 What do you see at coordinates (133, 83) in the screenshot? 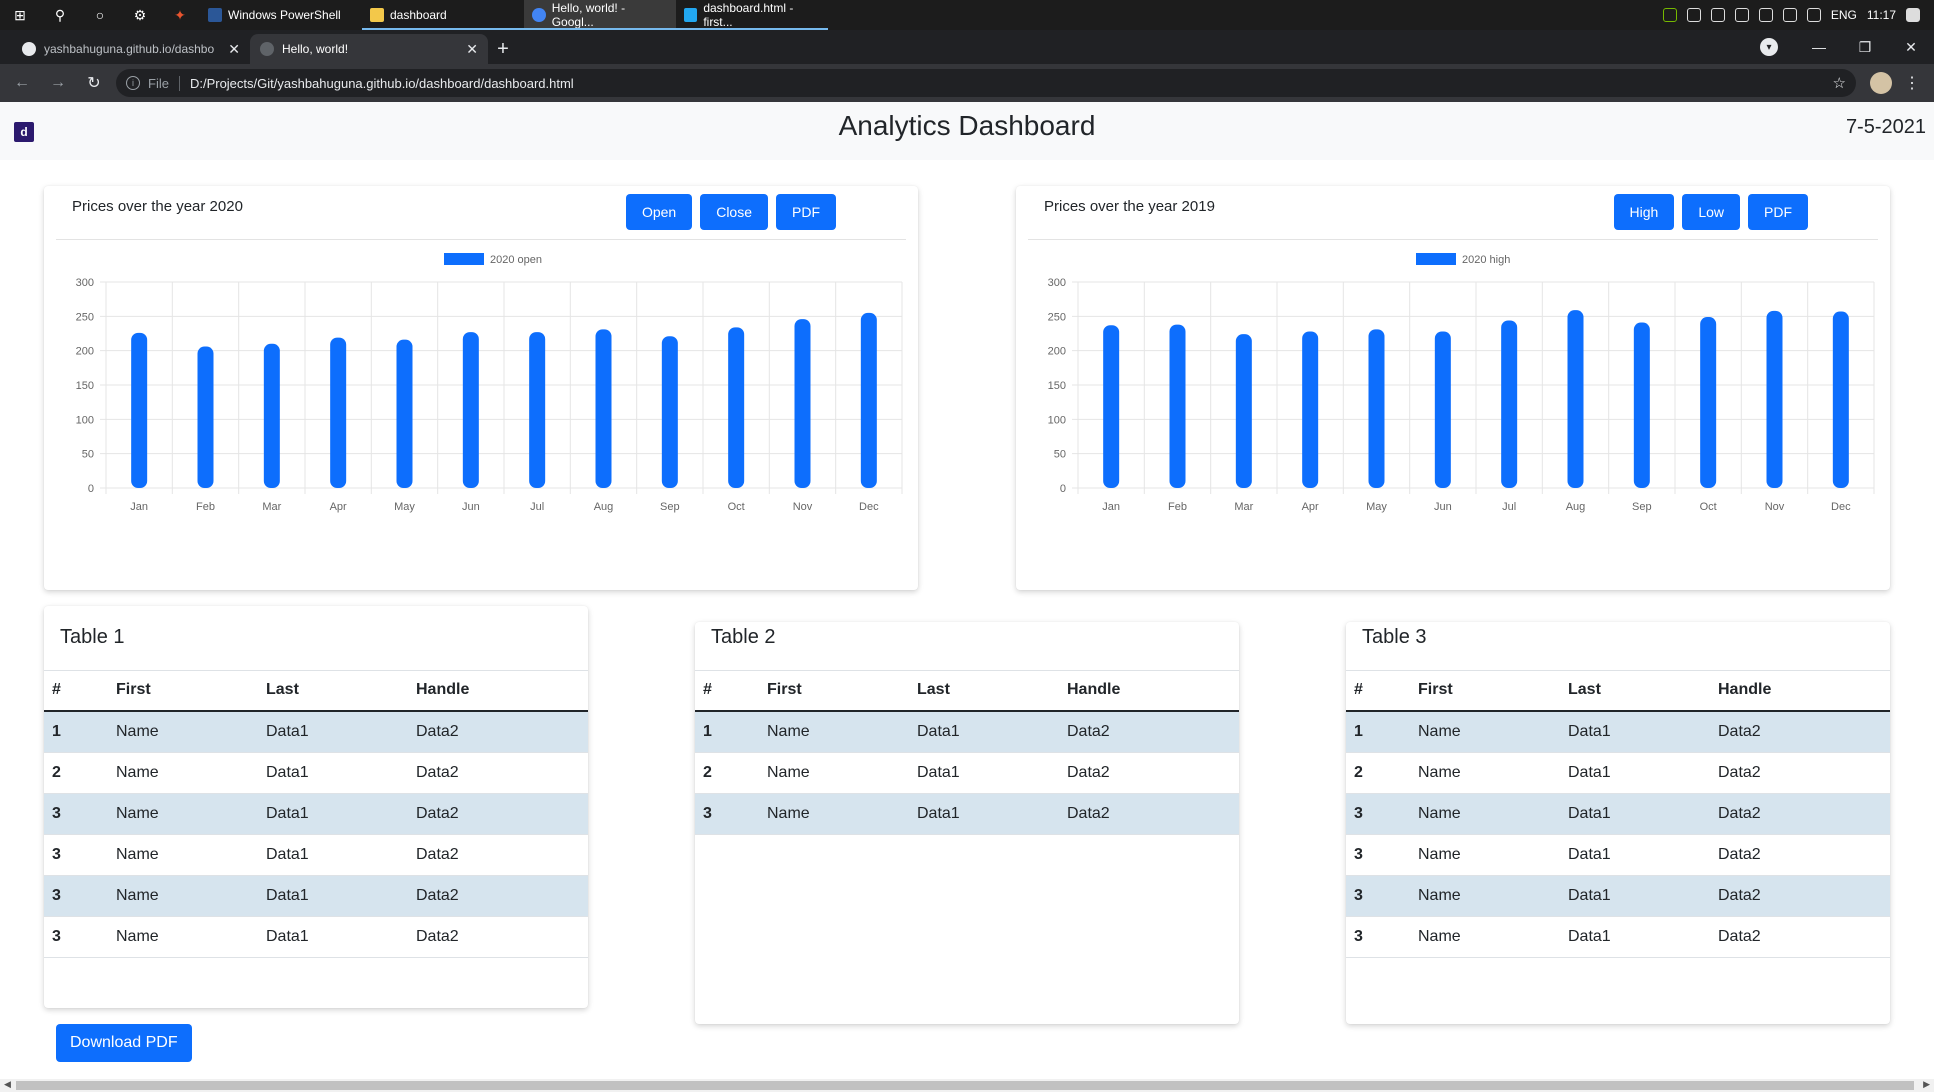
I see `info-icon: i` at bounding box center [133, 83].